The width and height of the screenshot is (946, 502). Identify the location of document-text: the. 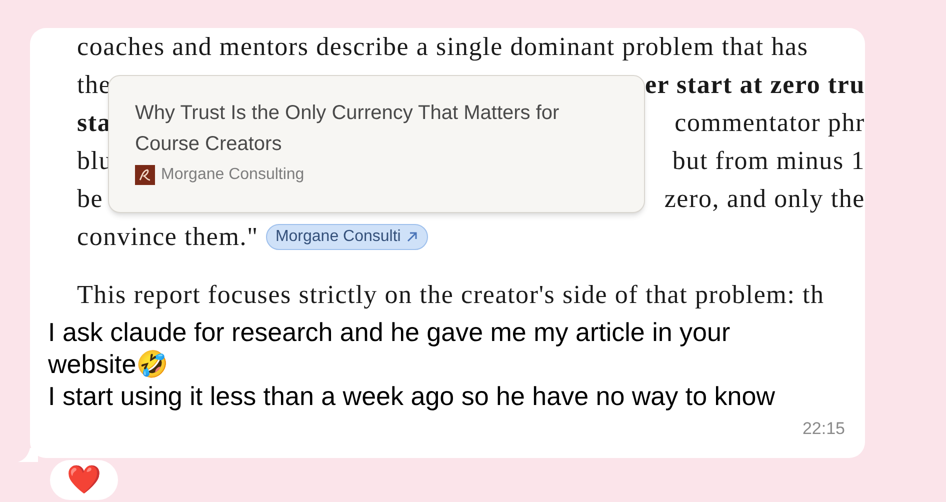
(94, 85).